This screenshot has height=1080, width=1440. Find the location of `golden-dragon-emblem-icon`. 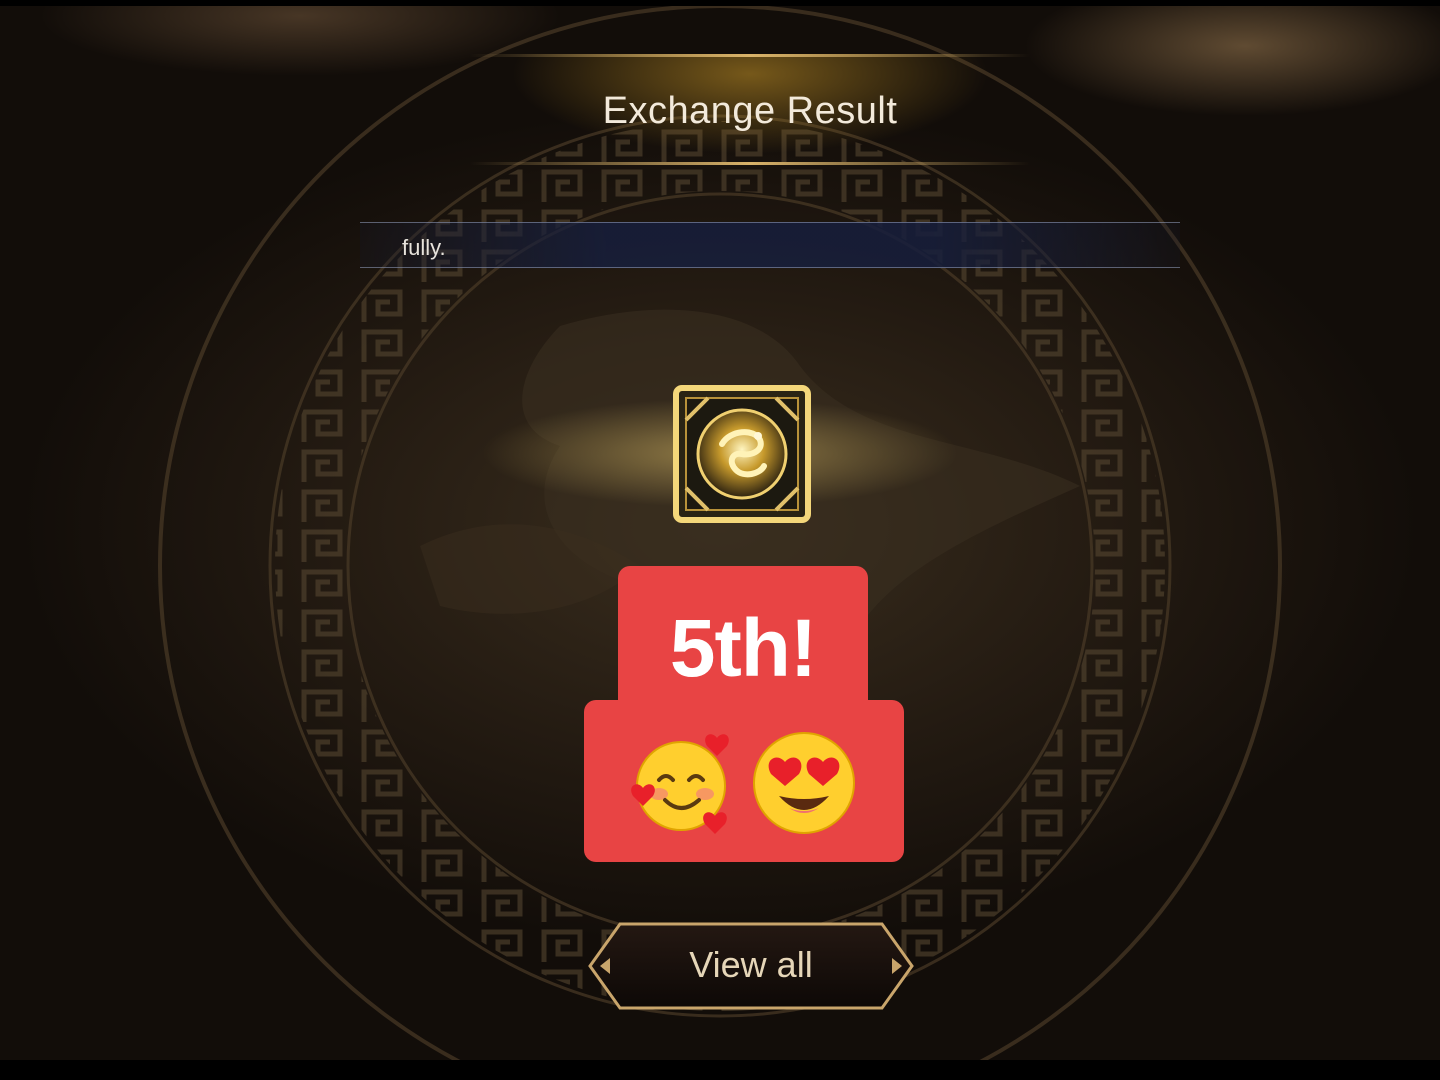

golden-dragon-emblem-icon is located at coordinates (742, 454).